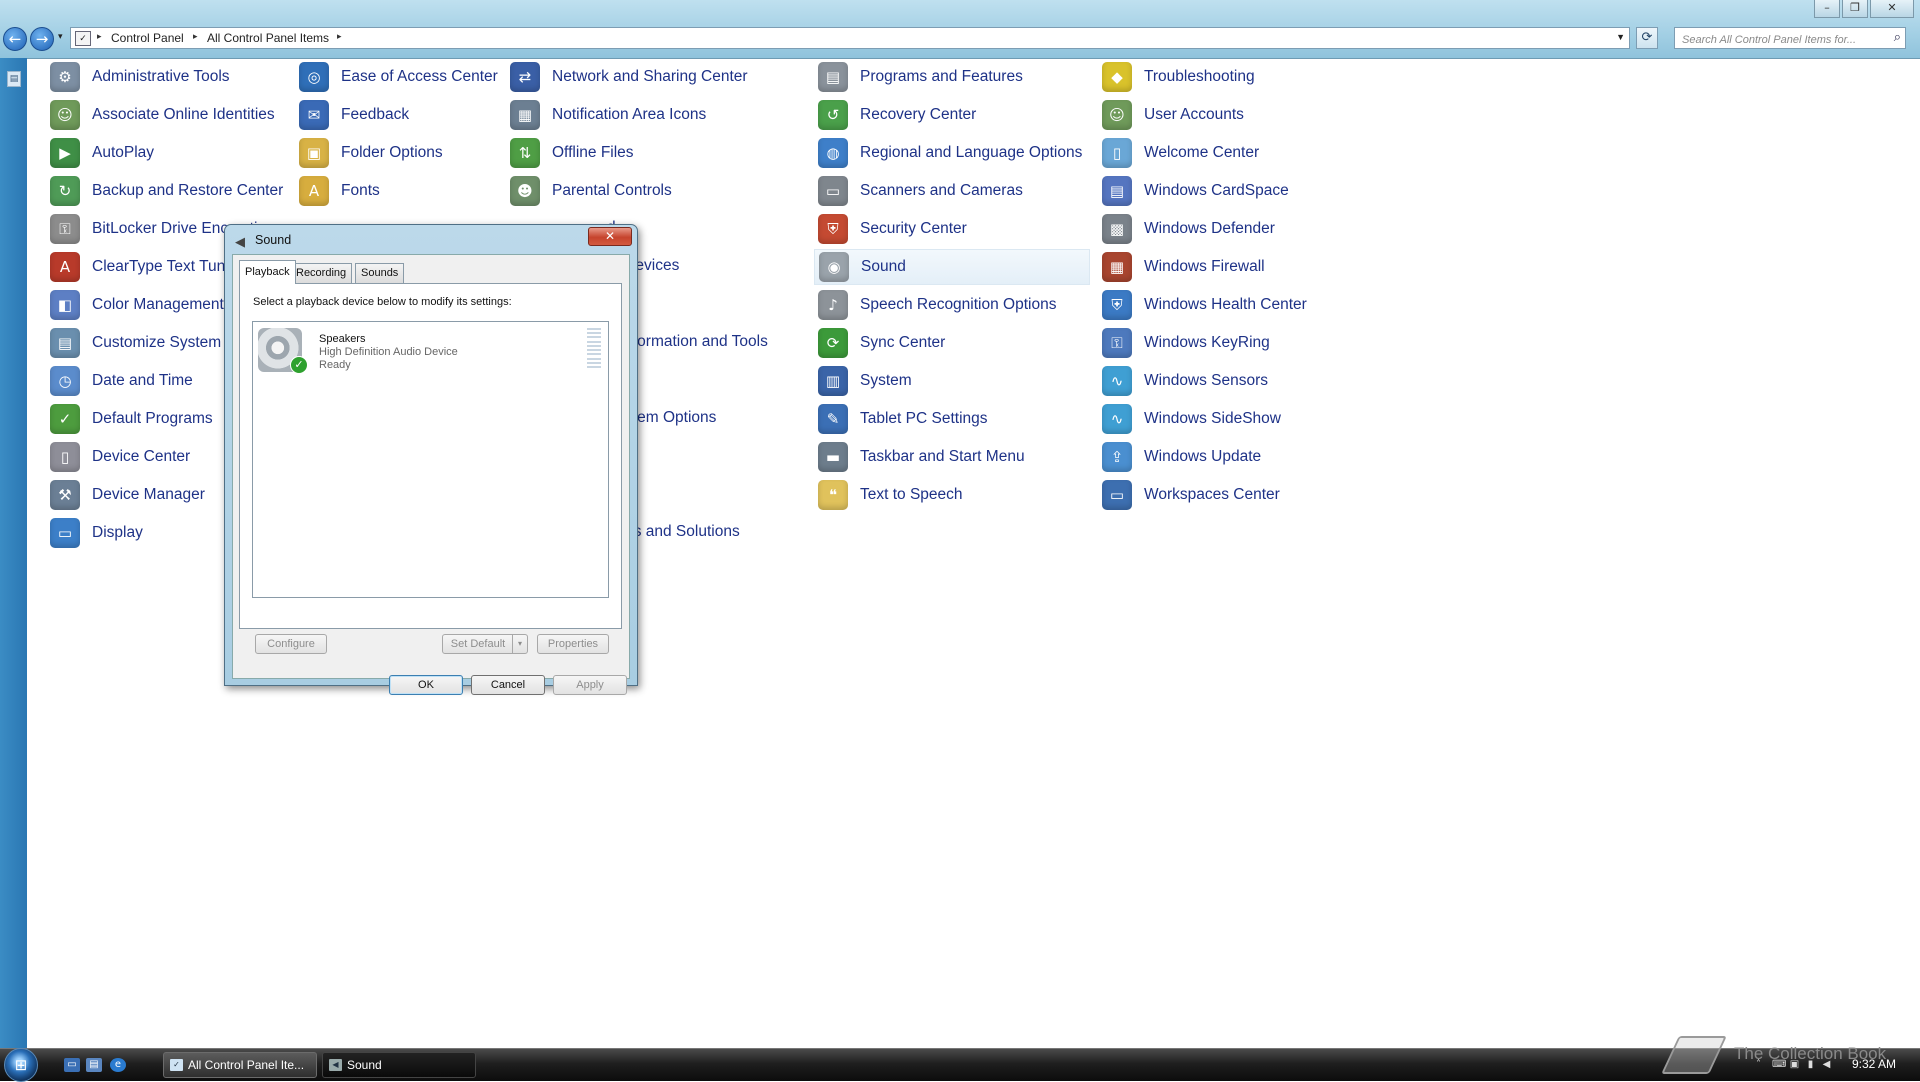 Image resolution: width=1920 pixels, height=1082 pixels. I want to click on control-panel-item: ▤ Programs and Features, so click(920, 77).